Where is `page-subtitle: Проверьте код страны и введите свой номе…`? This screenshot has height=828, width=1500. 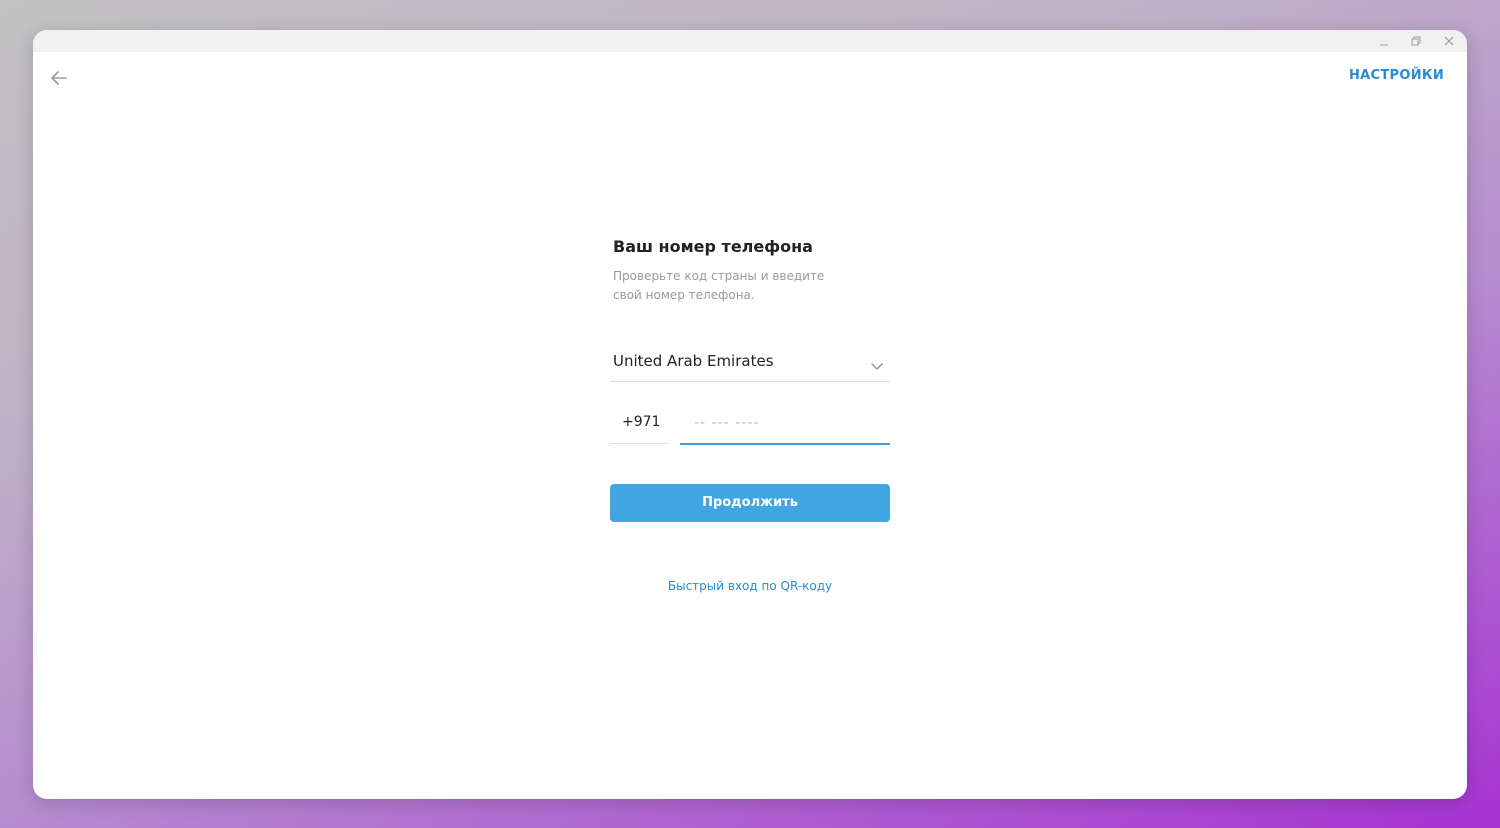 page-subtitle: Проверьте код страны и введите свой номе… is located at coordinates (719, 285).